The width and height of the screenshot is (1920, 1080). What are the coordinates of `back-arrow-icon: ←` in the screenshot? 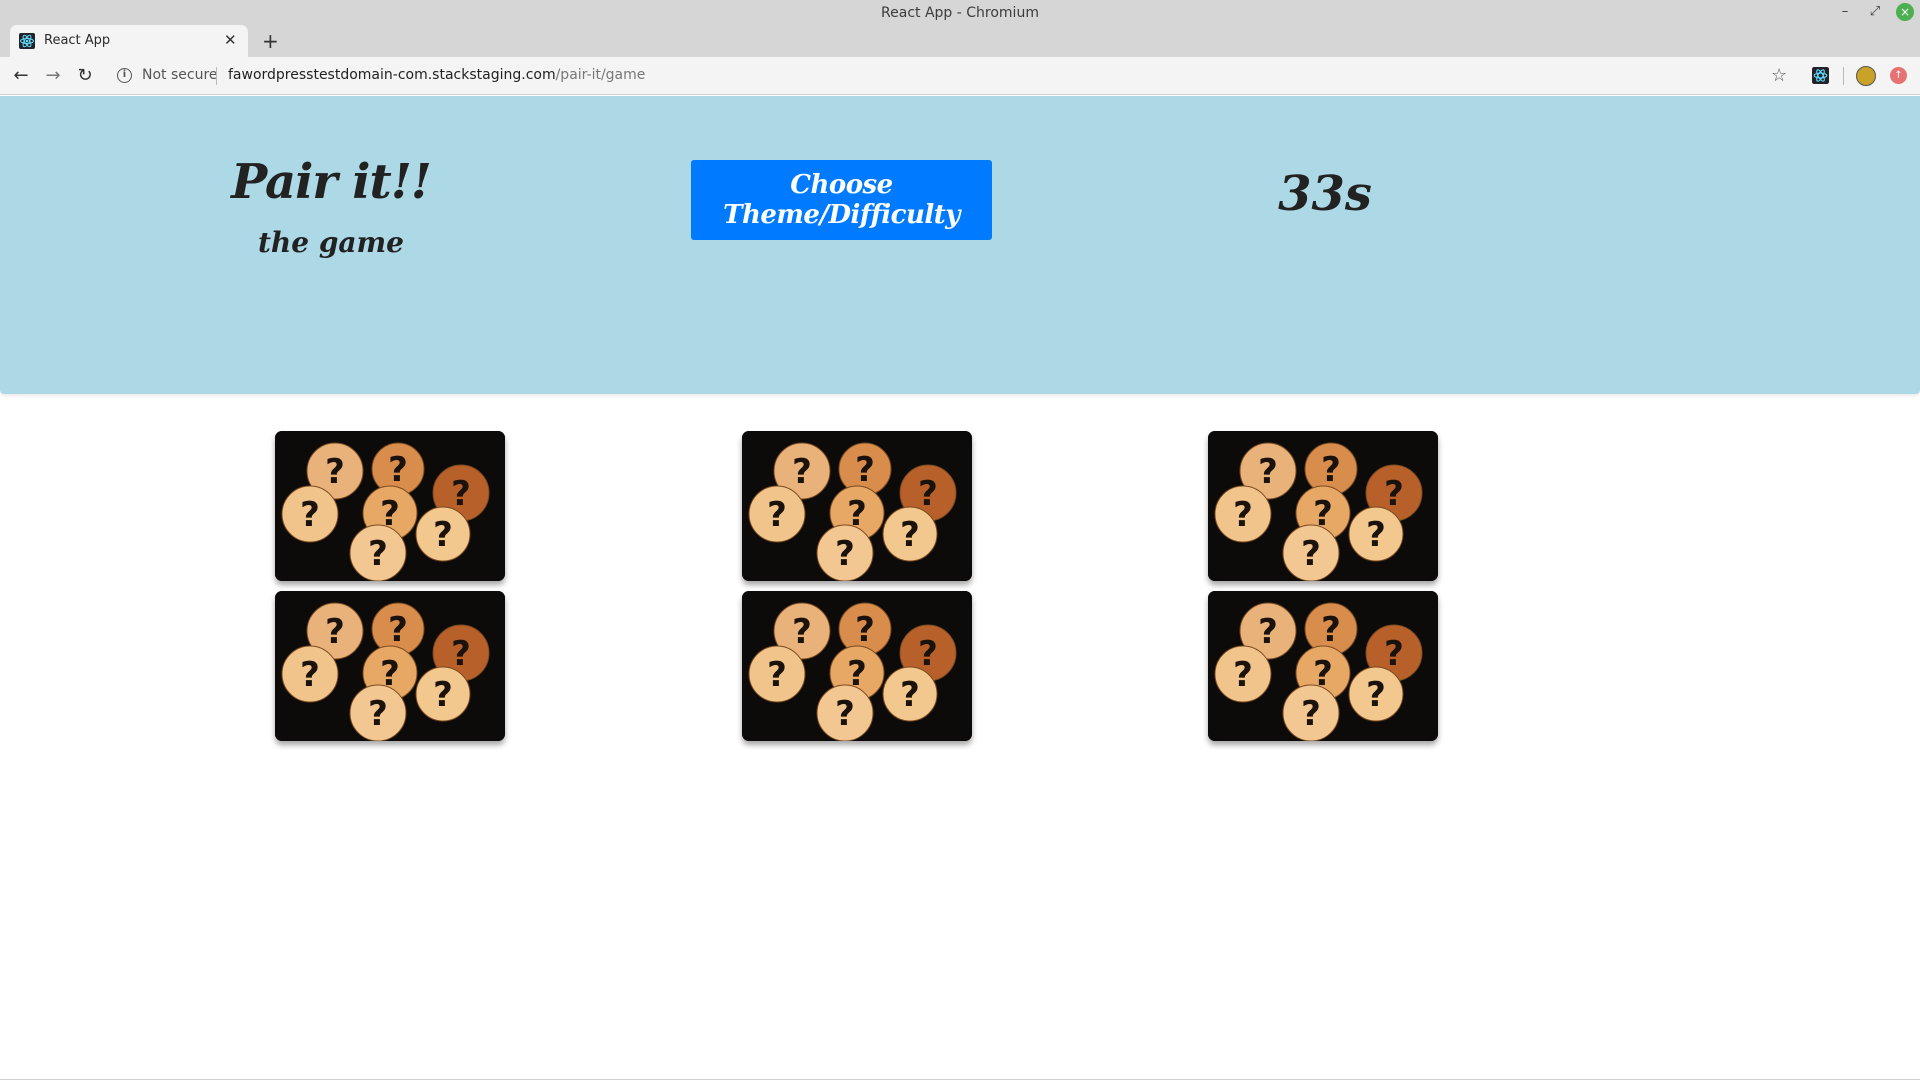 It's located at (21, 76).